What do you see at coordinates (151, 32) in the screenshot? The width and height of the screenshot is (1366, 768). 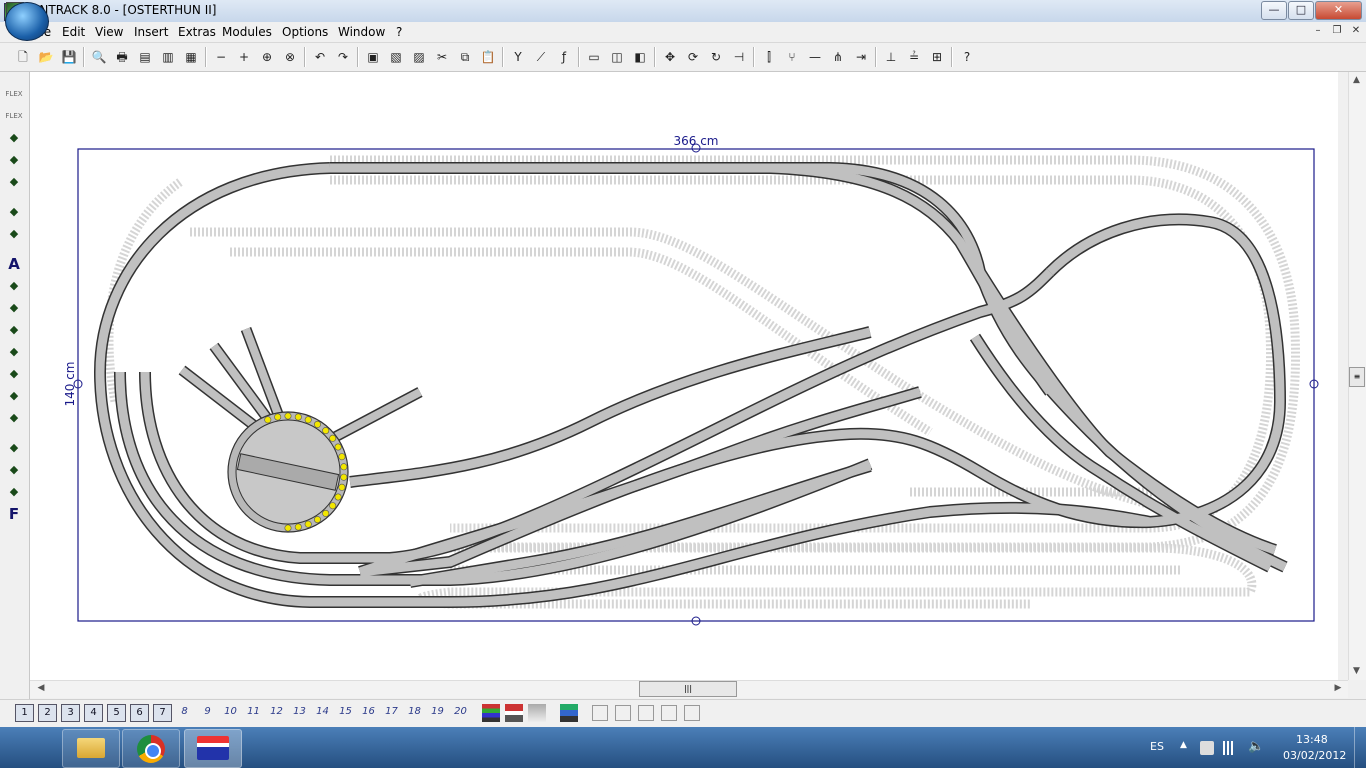 I see `menu-insert: Insert` at bounding box center [151, 32].